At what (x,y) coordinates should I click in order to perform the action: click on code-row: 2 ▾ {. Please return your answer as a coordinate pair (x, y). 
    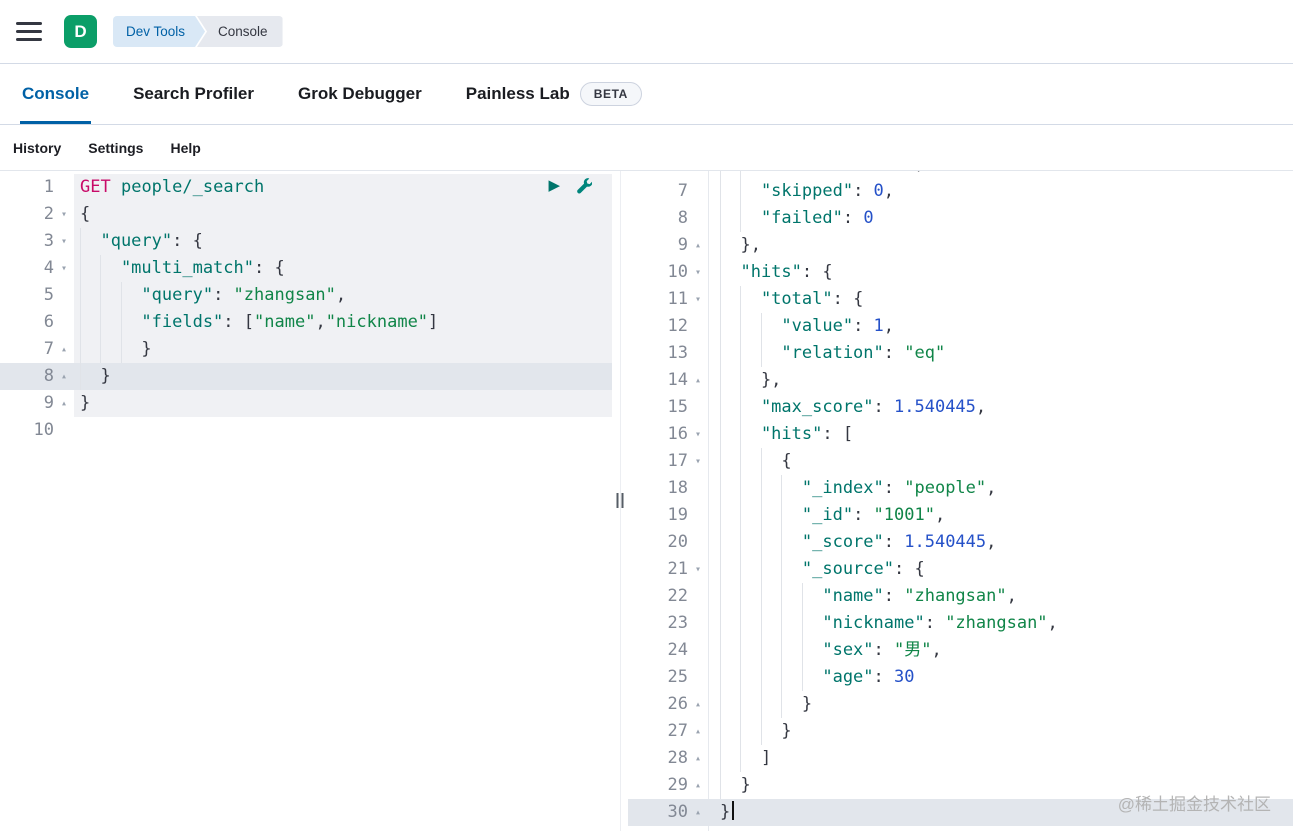
    Looking at the image, I should click on (306, 214).